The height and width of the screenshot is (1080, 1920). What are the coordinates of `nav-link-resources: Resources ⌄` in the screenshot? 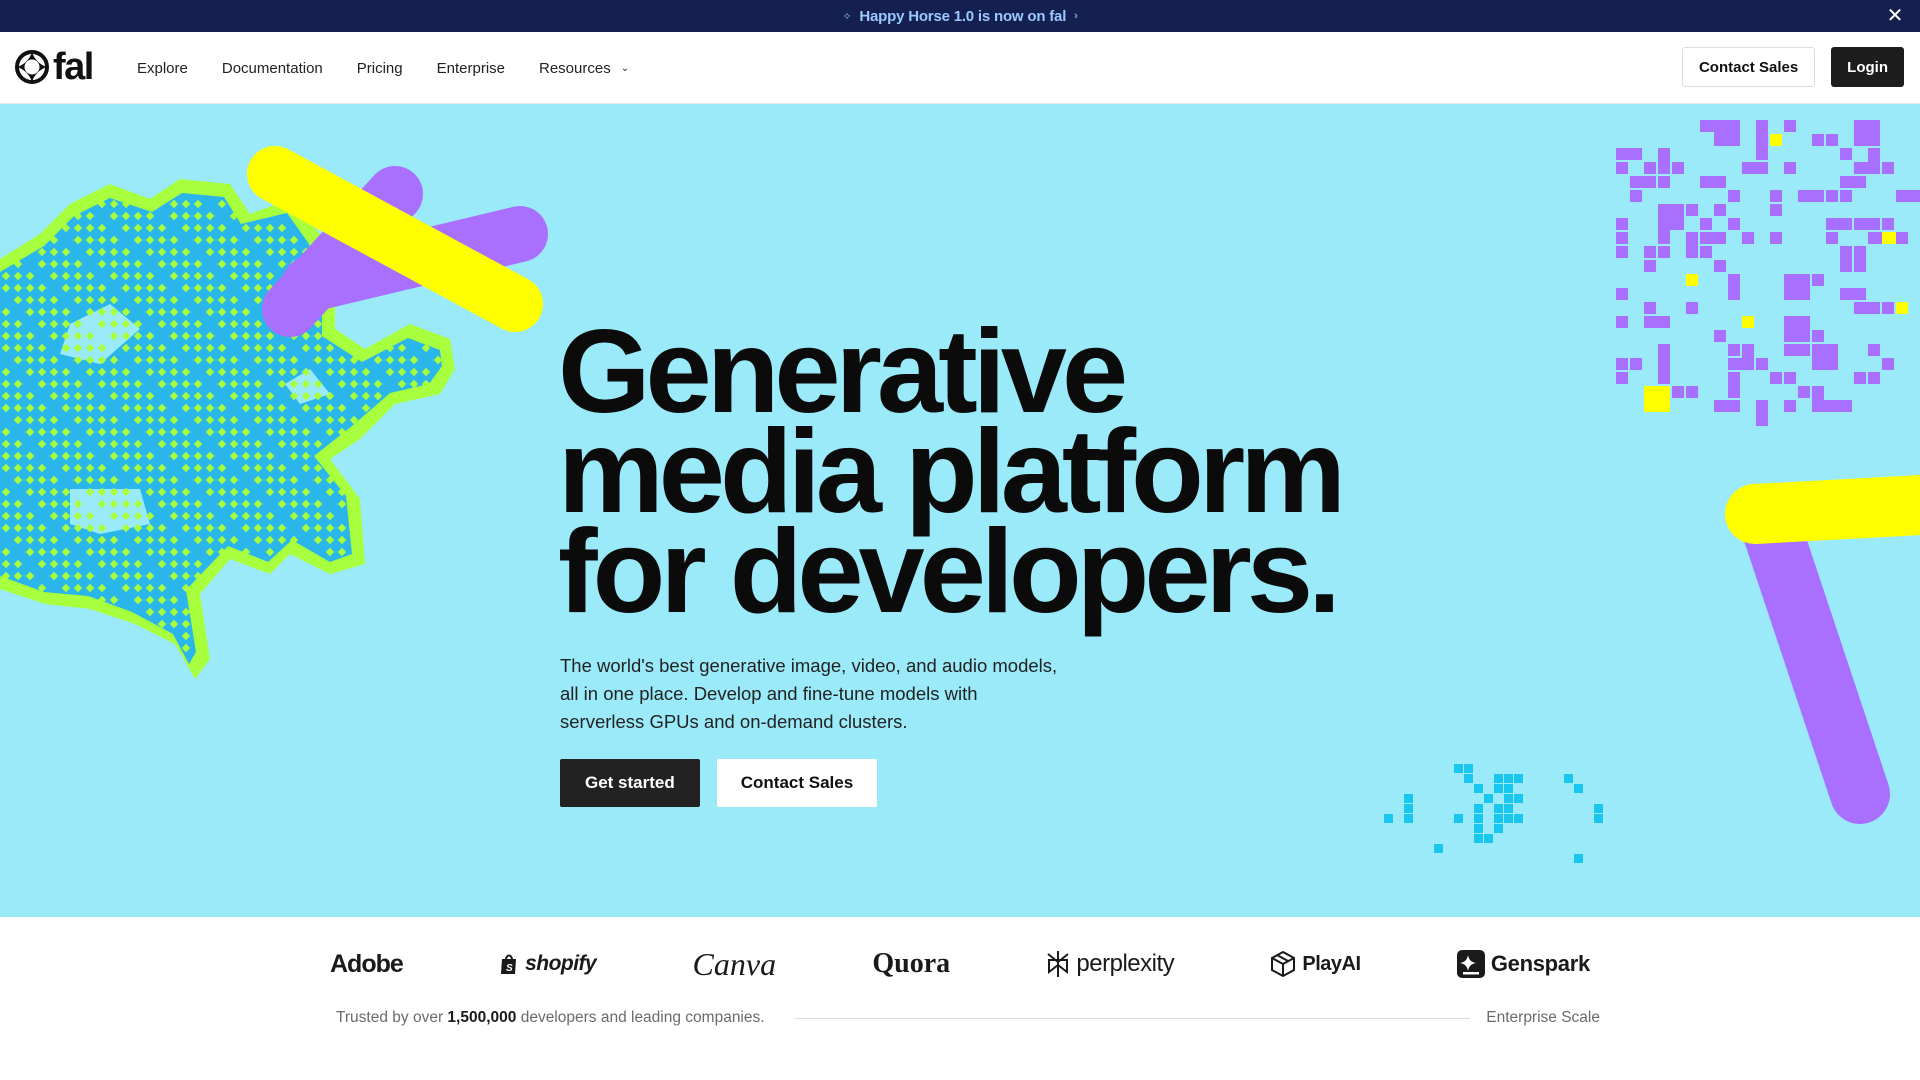 It's located at (584, 68).